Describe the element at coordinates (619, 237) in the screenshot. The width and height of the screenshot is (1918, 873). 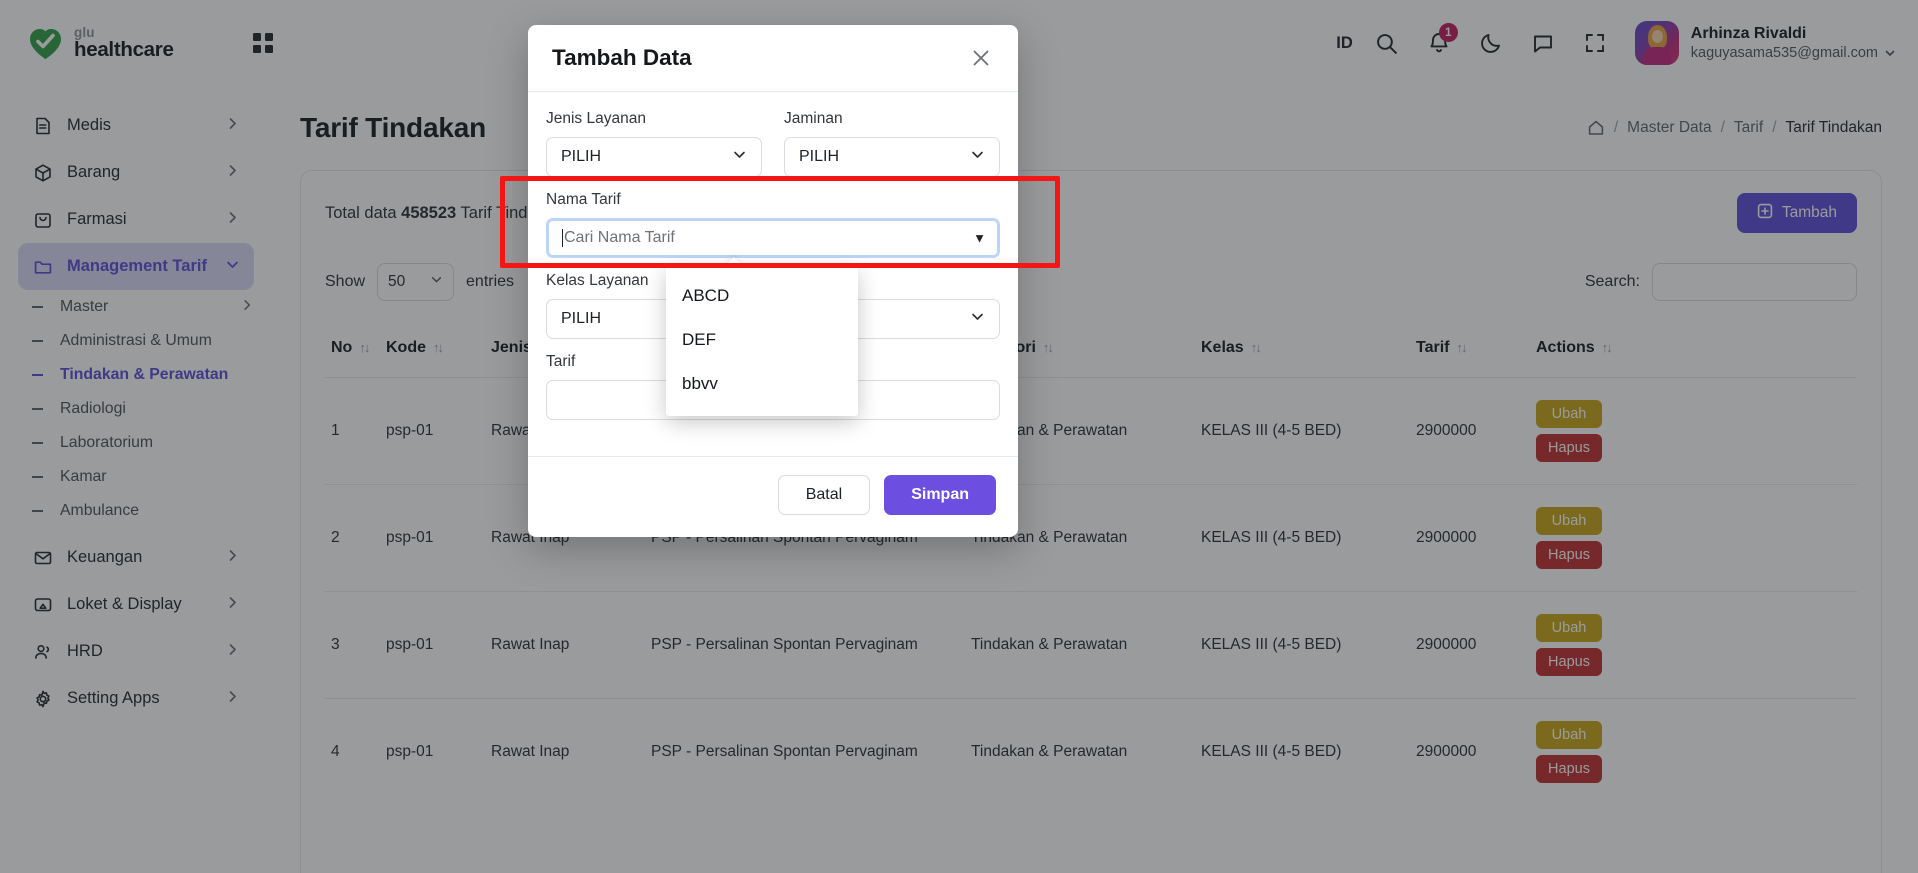
I see `nama-tarif-placeholder: Cari Nama Tarif` at that location.